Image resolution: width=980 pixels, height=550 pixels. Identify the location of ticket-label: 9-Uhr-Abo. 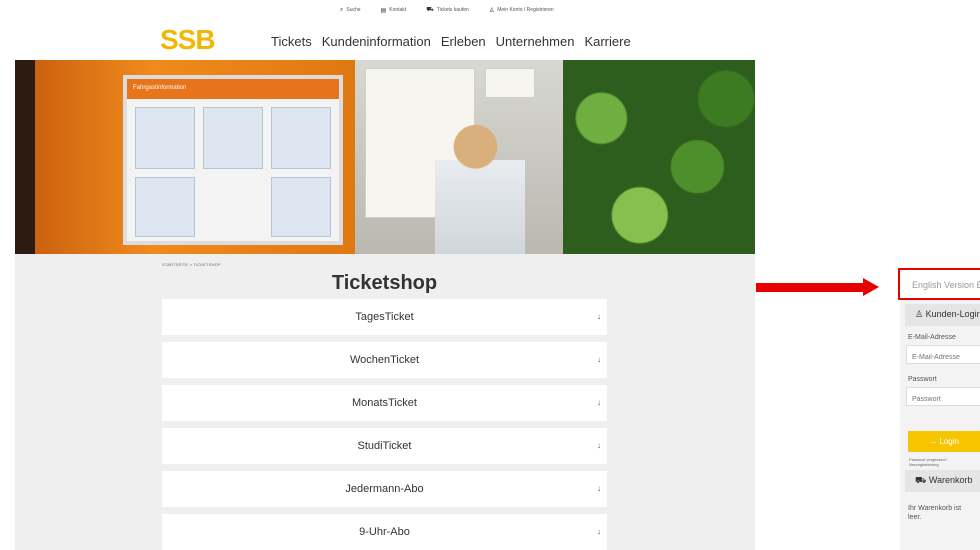
(384, 532).